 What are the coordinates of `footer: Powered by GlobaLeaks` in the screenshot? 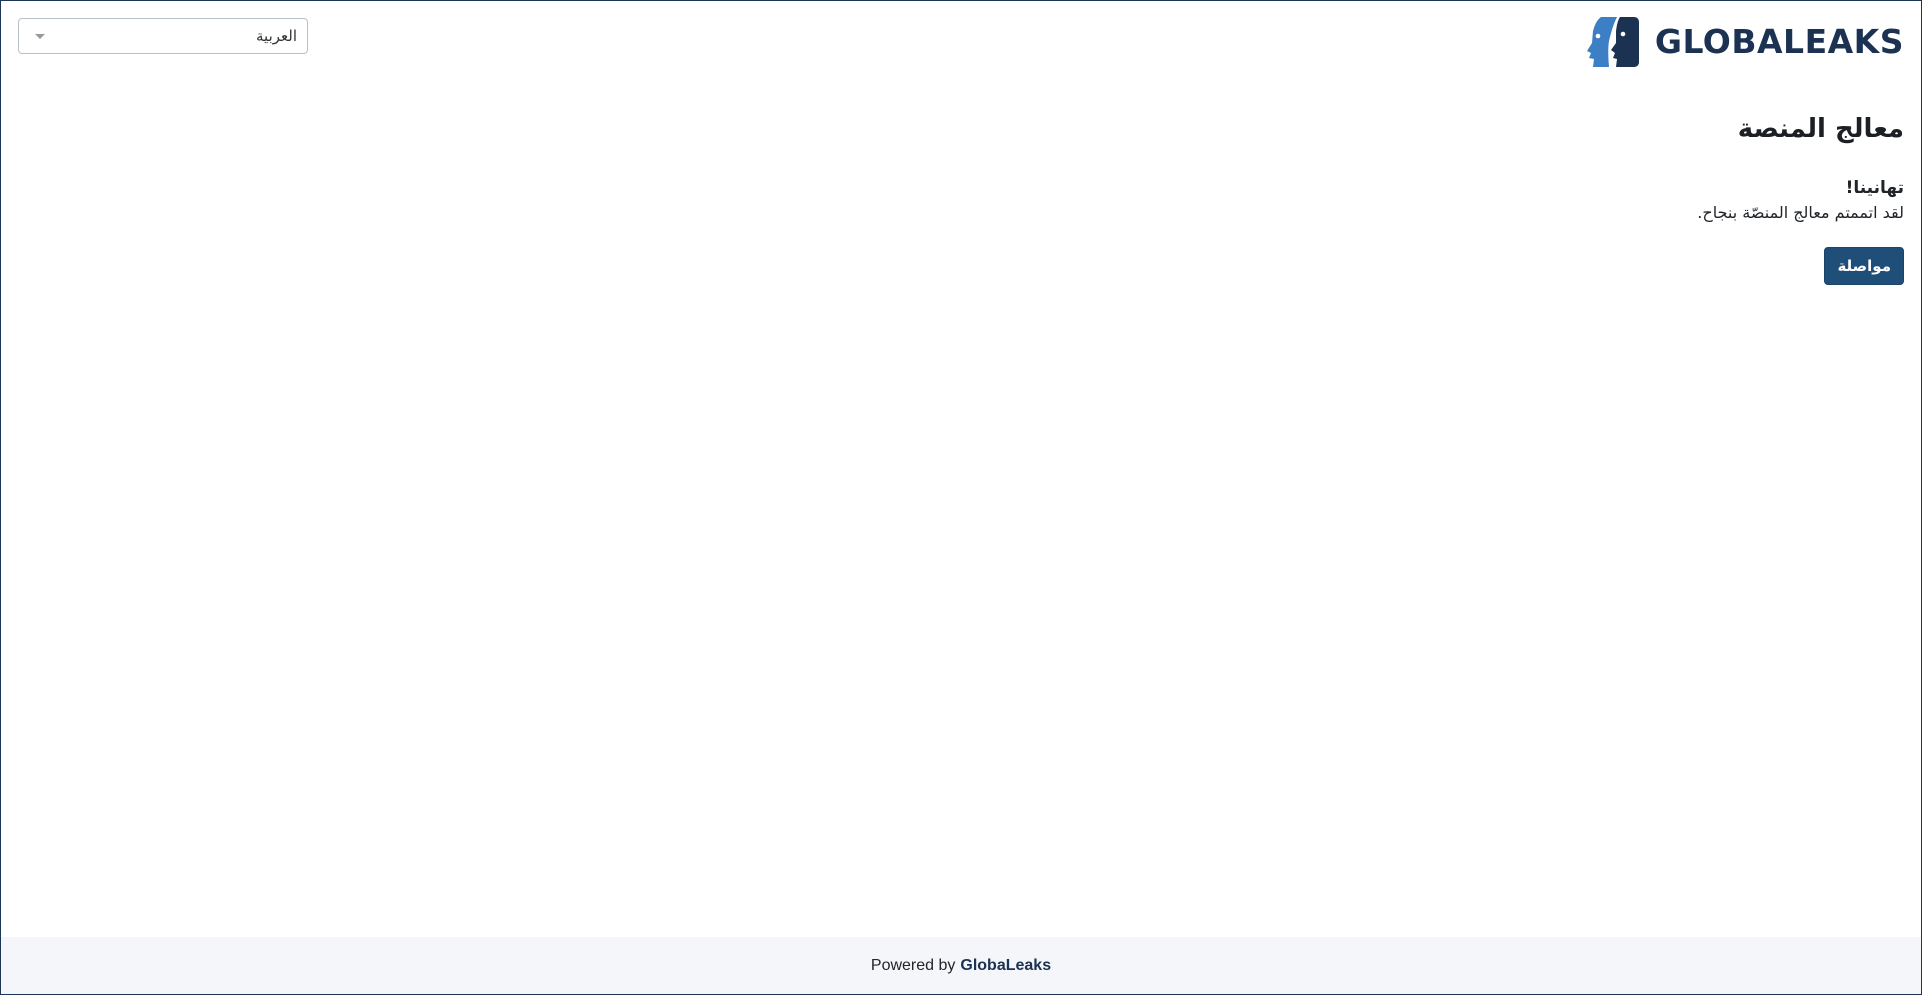 It's located at (961, 965).